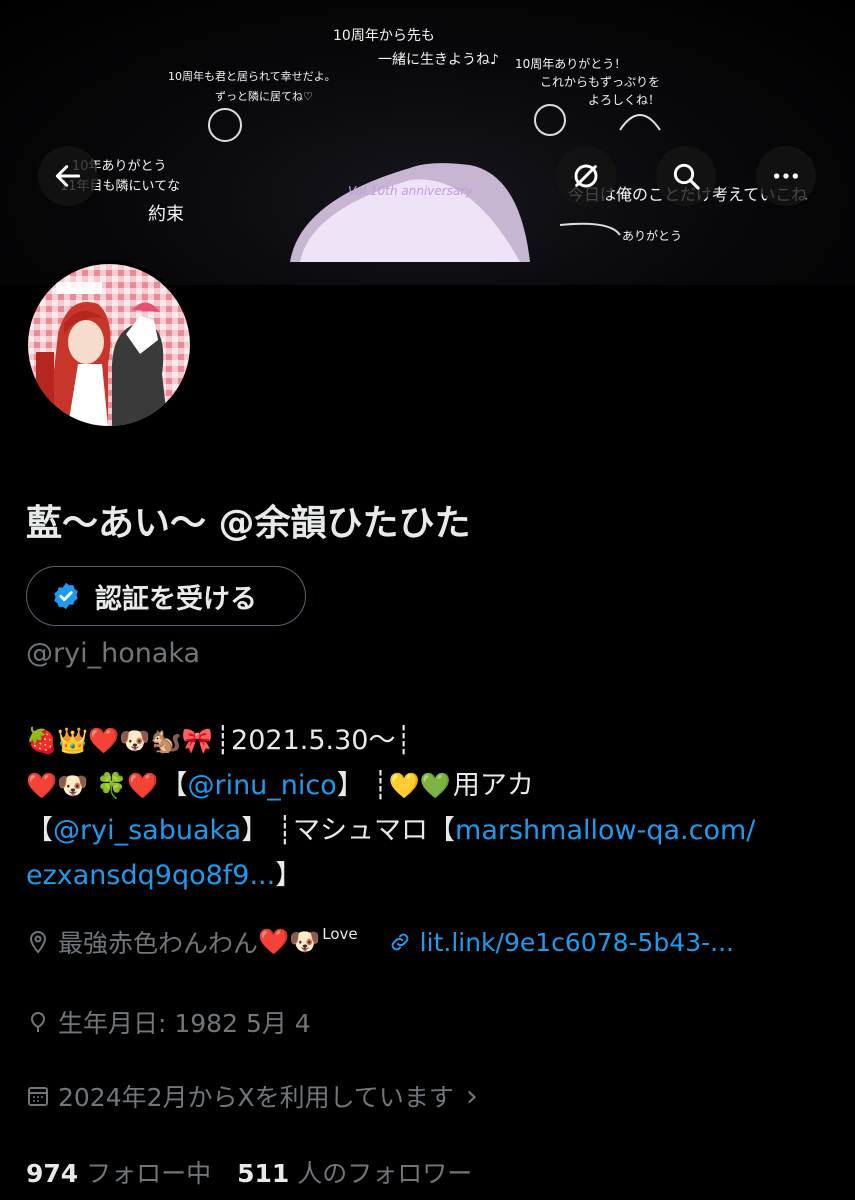 This screenshot has width=855, height=1200. Describe the element at coordinates (166, 214) in the screenshot. I see `banner-msg-10: 約束` at that location.